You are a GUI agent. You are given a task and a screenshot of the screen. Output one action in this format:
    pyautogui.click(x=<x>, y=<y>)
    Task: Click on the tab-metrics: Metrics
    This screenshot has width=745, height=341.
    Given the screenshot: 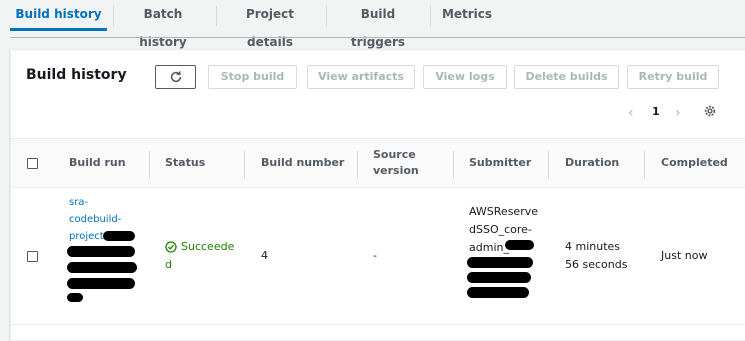 What is the action you would take?
    pyautogui.click(x=467, y=15)
    